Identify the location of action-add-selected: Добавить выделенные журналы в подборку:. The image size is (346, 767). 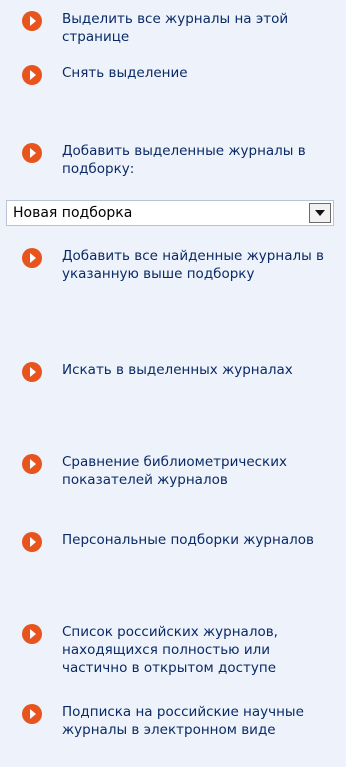
(182, 160).